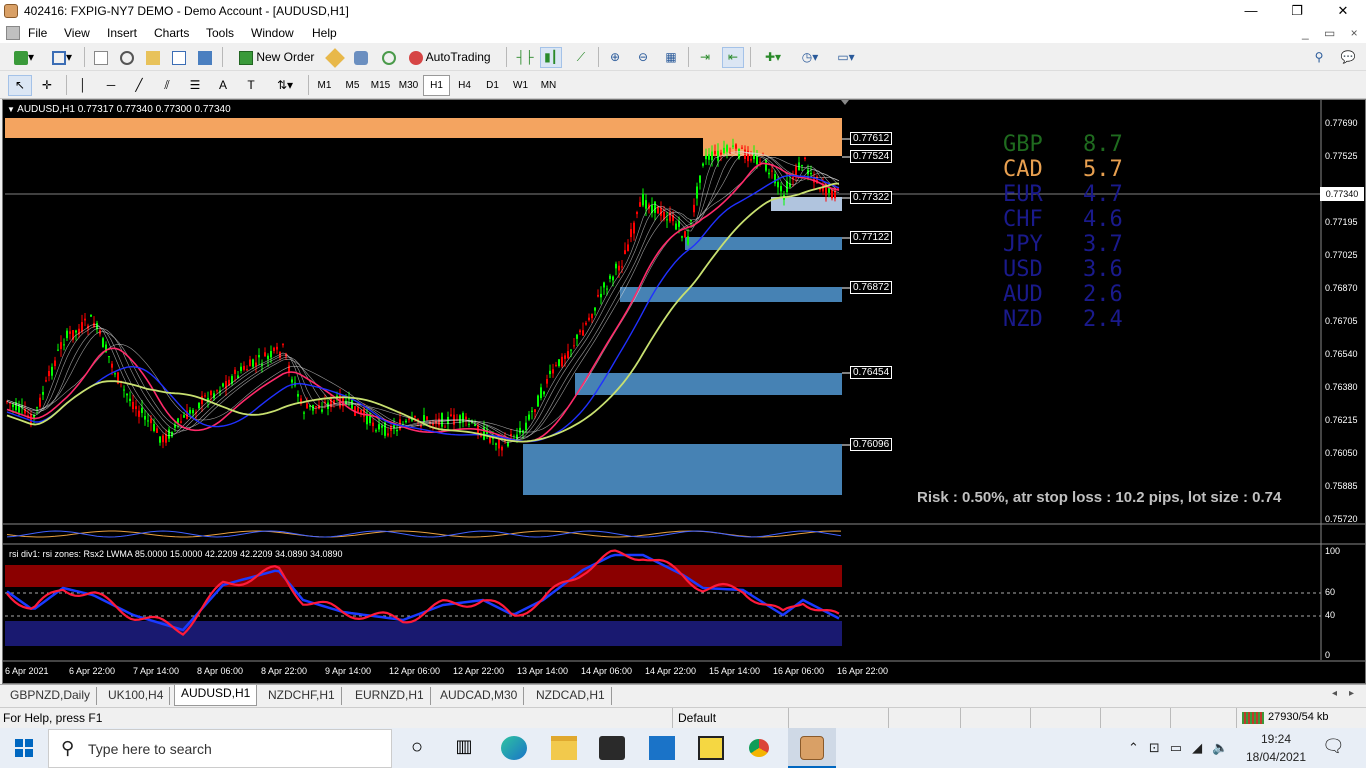 Image resolution: width=1366 pixels, height=768 pixels. I want to click on chart-tab: NZDCAD,H1, so click(571, 696).